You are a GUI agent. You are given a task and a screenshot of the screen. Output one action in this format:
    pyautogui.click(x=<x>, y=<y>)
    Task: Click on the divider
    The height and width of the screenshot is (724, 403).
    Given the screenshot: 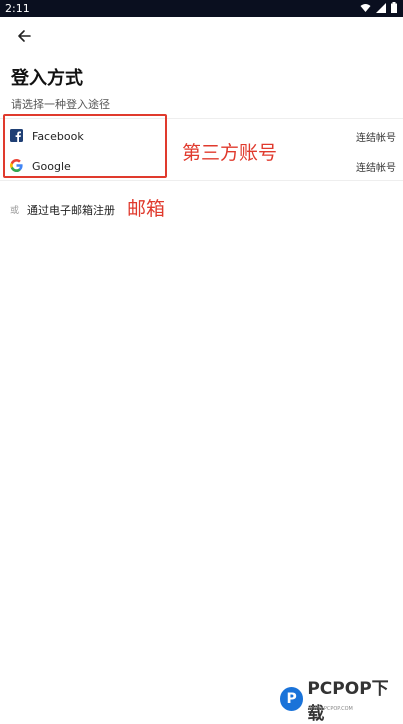 What is the action you would take?
    pyautogui.click(x=201, y=180)
    